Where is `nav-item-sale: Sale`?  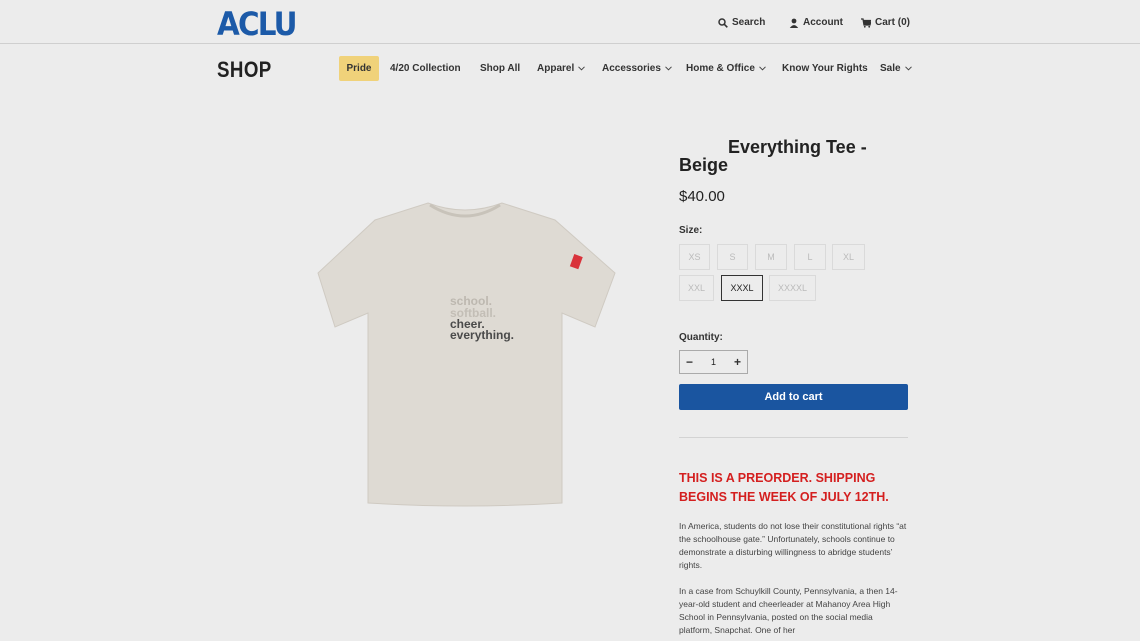 nav-item-sale: Sale is located at coordinates (896, 68).